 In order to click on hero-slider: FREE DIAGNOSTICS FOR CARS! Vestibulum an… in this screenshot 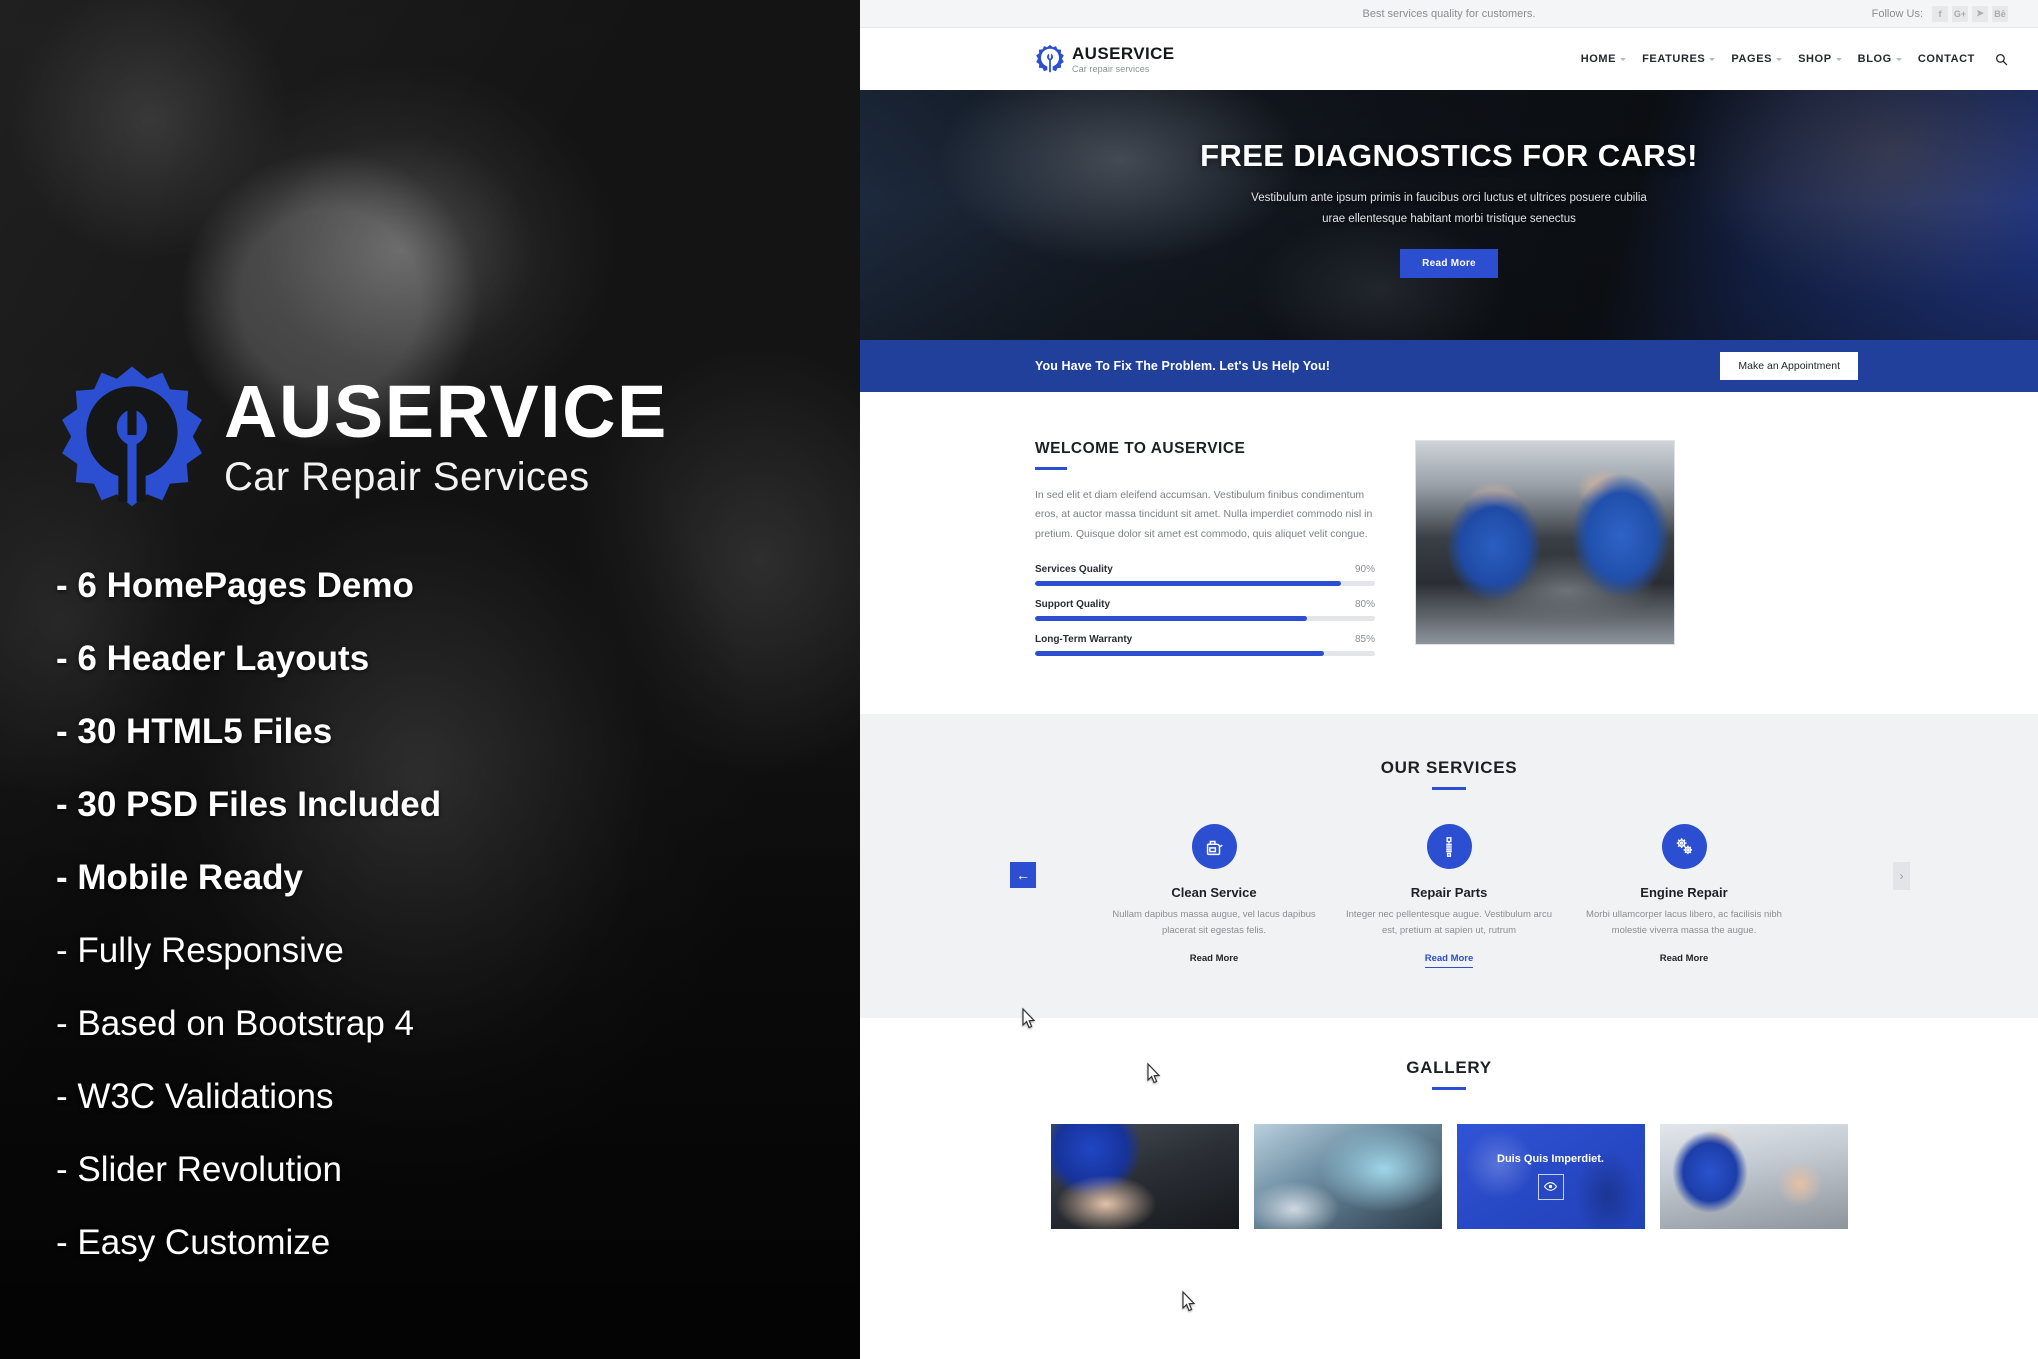, I will do `click(1449, 215)`.